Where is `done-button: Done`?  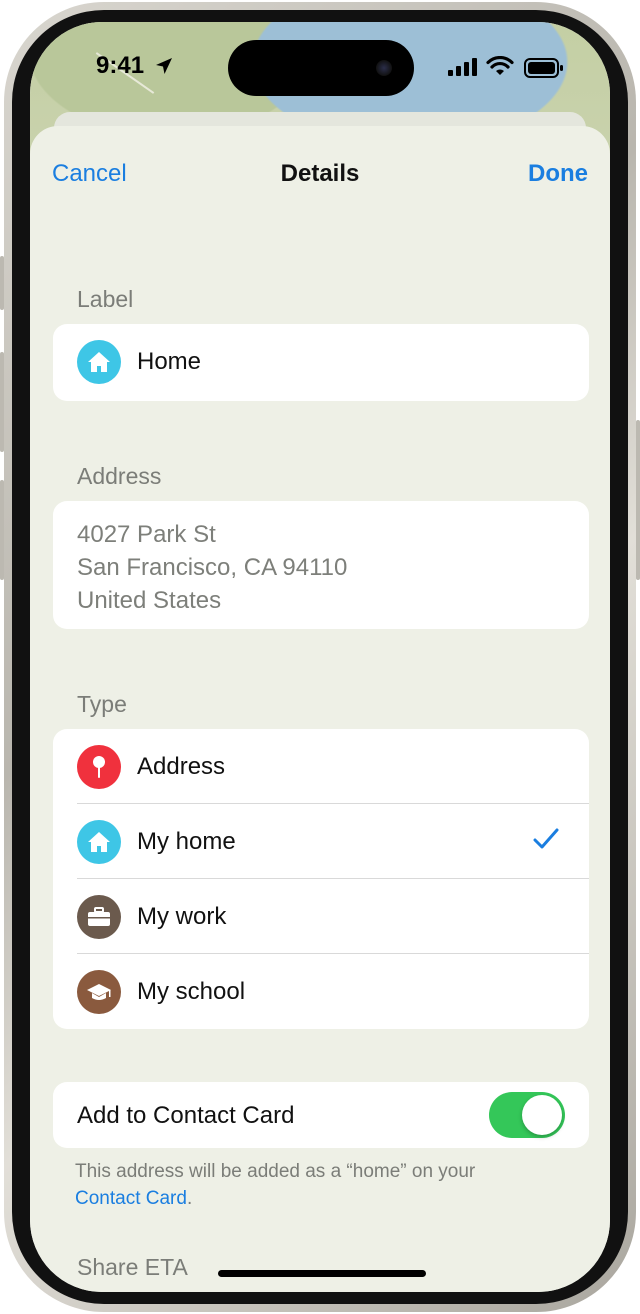
done-button: Done is located at coordinates (558, 174).